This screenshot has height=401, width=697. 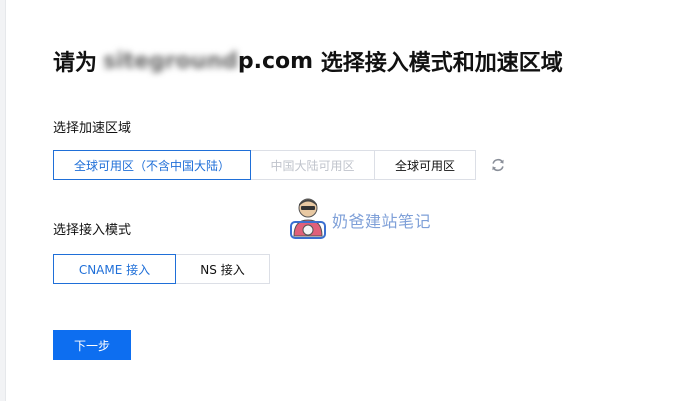 I want to click on watermark-text: 奶爸建站笔记, so click(x=382, y=221).